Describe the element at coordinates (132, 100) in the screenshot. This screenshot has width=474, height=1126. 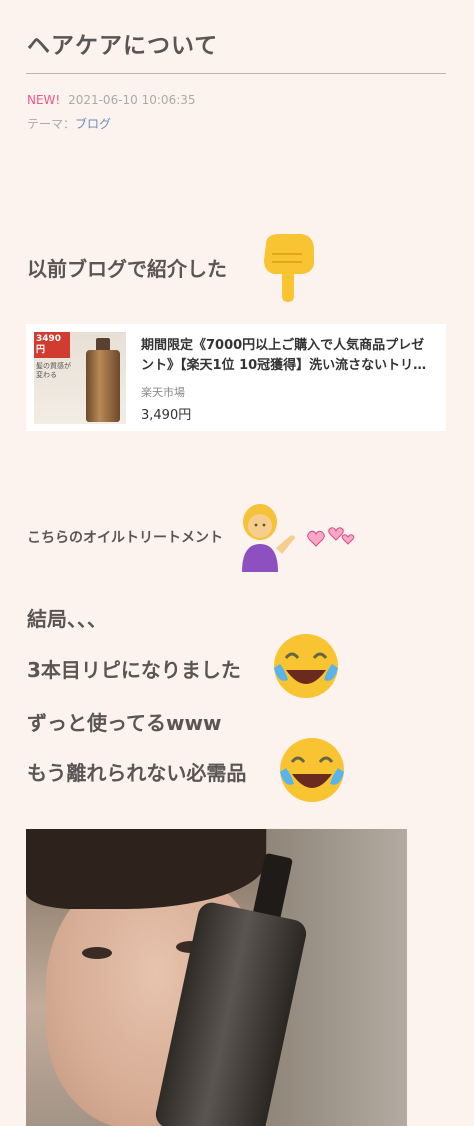
I see `post-datetime: 2021-06-10 10:06:35` at that location.